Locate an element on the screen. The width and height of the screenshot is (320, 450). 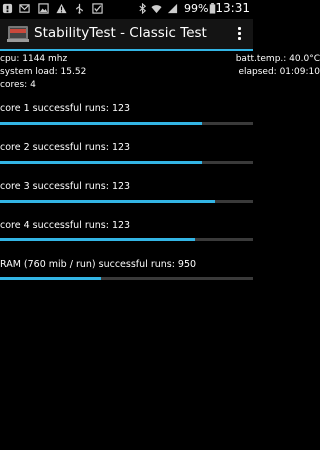
app-title: StabilityTest - Classic Test is located at coordinates (120, 33).